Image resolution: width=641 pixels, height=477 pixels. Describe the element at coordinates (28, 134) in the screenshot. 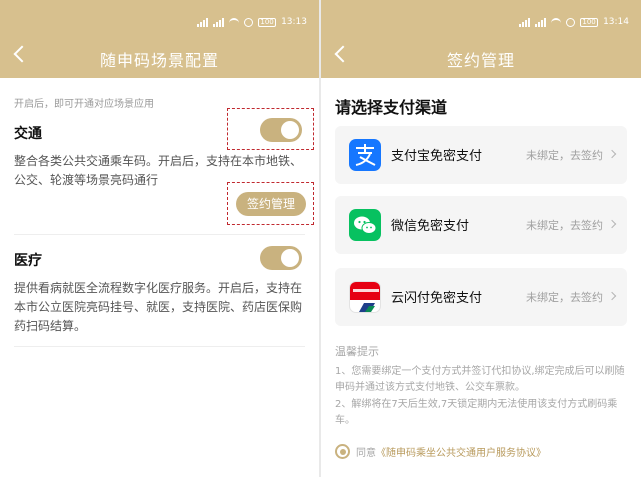

I see `traffic-title: 交通` at that location.